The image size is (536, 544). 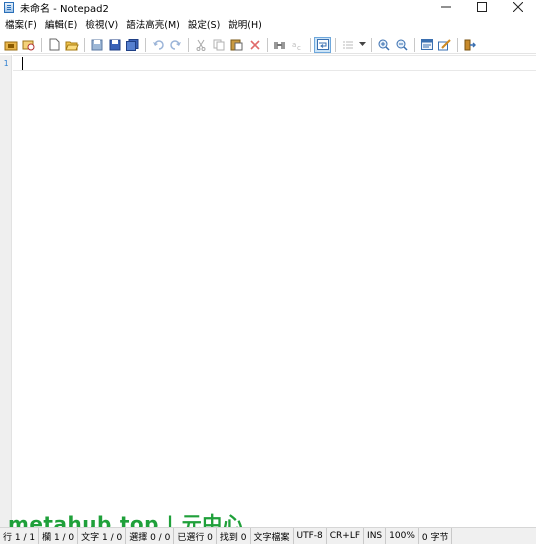 I want to click on paste-icon, so click(x=236, y=45).